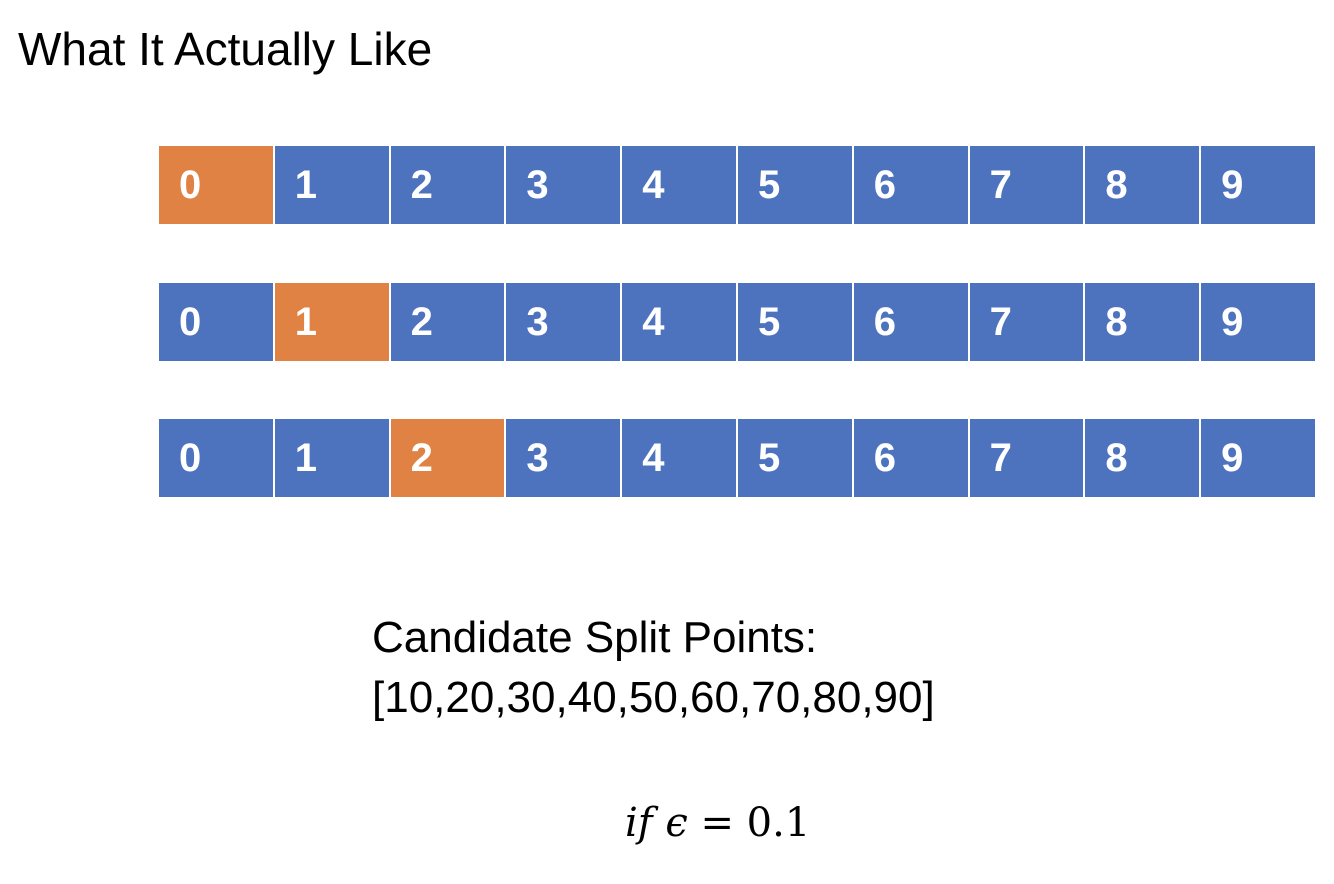 Image resolution: width=1334 pixels, height=884 pixels. Describe the element at coordinates (216, 185) in the screenshot. I see `highlighted-bucket-cell: 0` at that location.